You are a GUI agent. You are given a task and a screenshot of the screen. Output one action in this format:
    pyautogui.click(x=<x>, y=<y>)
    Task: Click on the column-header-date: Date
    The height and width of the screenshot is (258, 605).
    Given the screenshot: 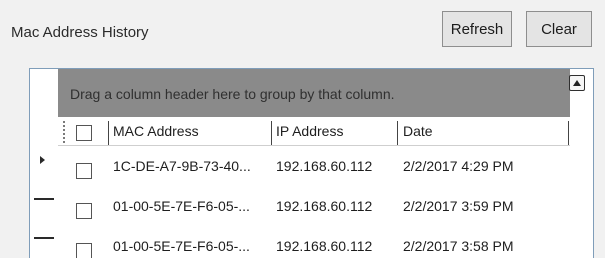 What is the action you would take?
    pyautogui.click(x=418, y=131)
    